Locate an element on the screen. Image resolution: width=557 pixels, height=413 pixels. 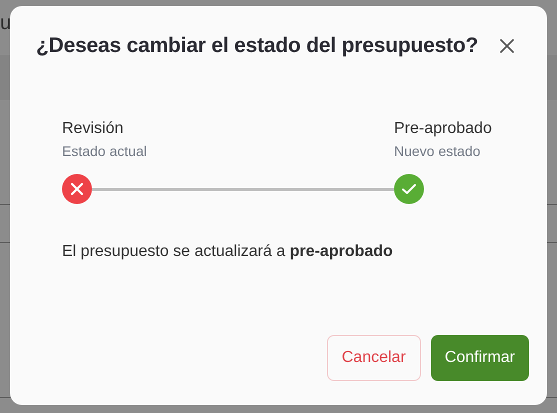
step-label: Pre-aprobado is located at coordinates (443, 129).